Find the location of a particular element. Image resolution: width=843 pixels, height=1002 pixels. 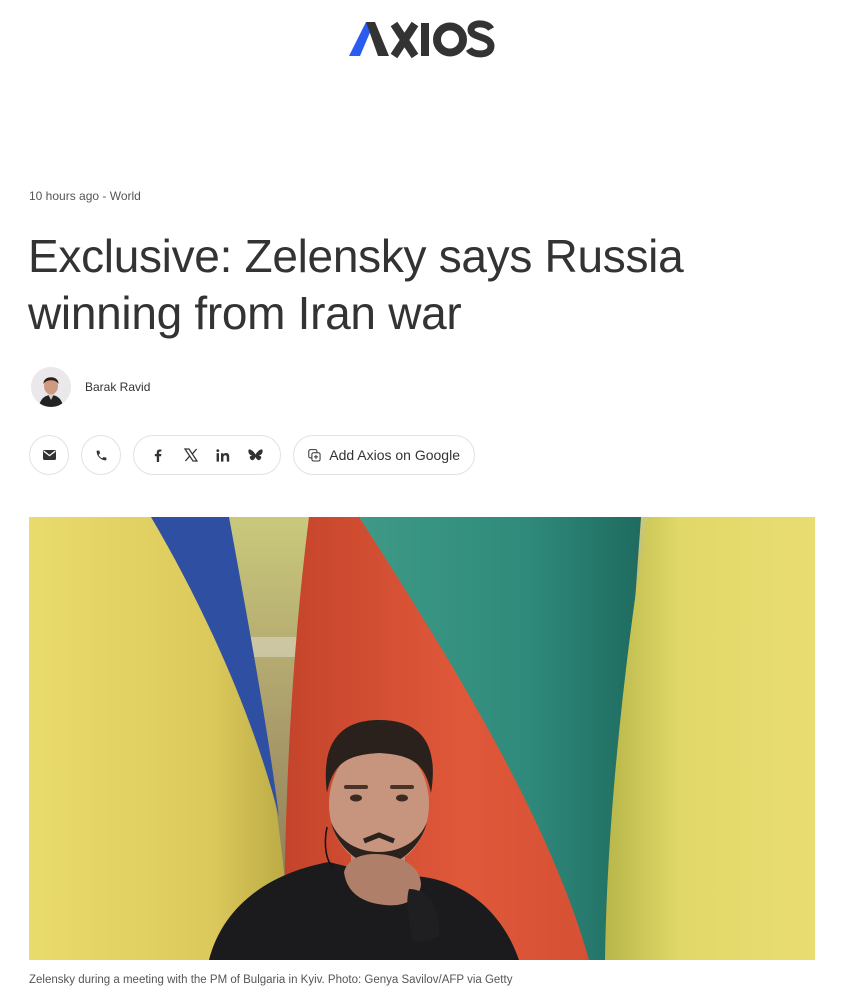

section-link: World is located at coordinates (125, 196).